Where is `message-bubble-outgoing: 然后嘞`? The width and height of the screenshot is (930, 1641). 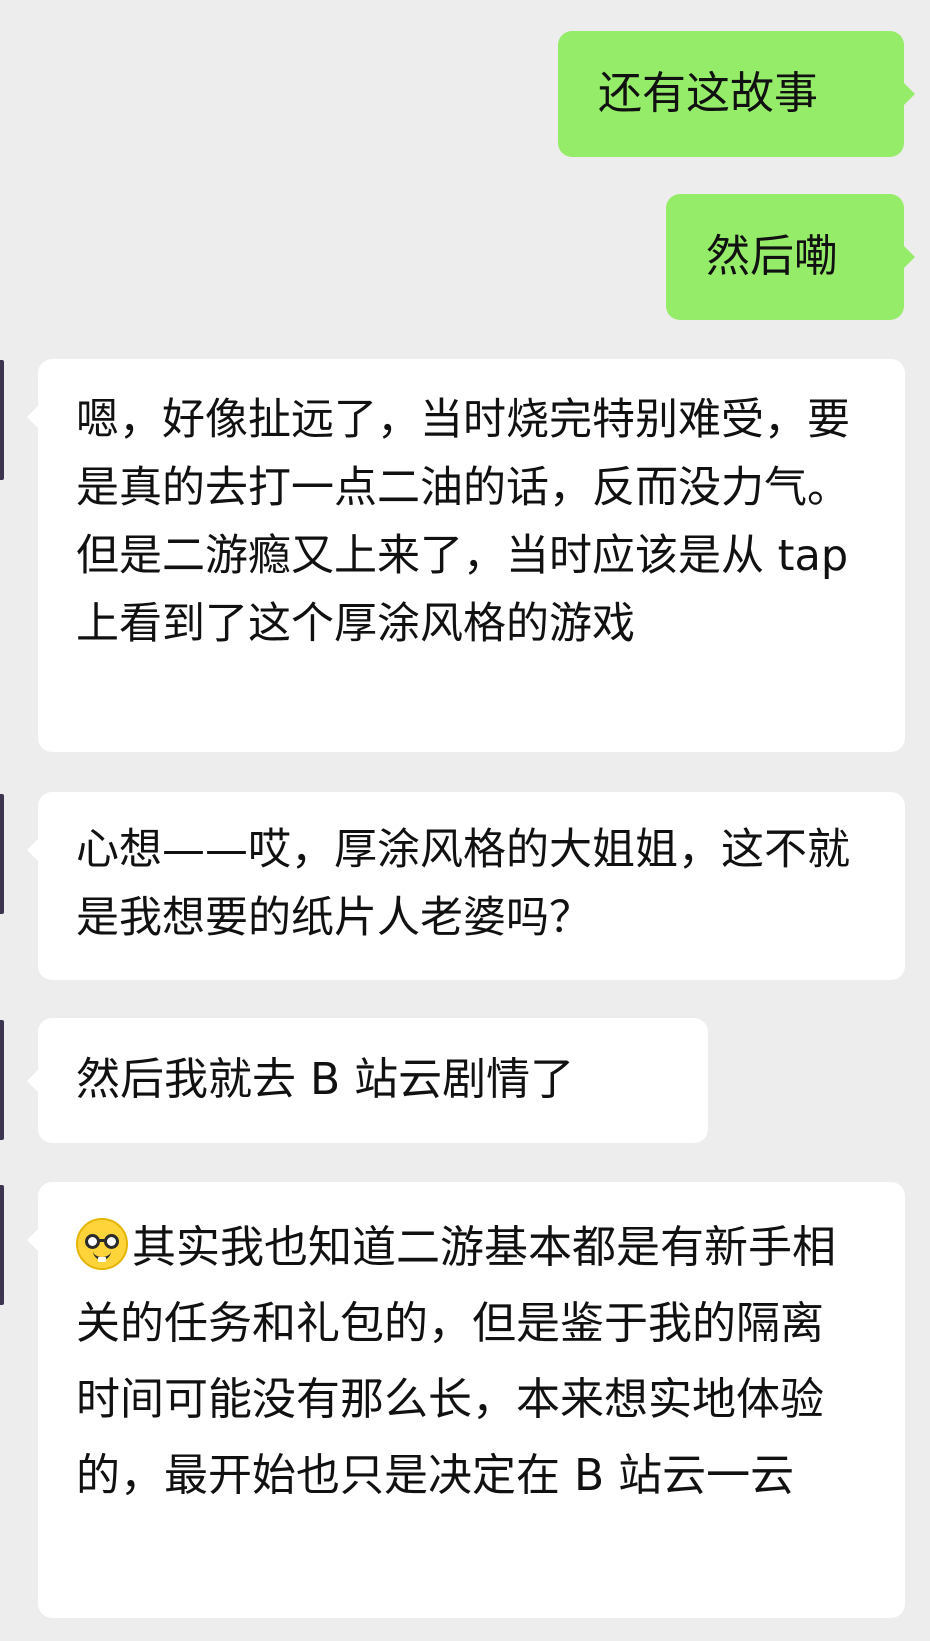
message-bubble-outgoing: 然后嘞 is located at coordinates (790, 257).